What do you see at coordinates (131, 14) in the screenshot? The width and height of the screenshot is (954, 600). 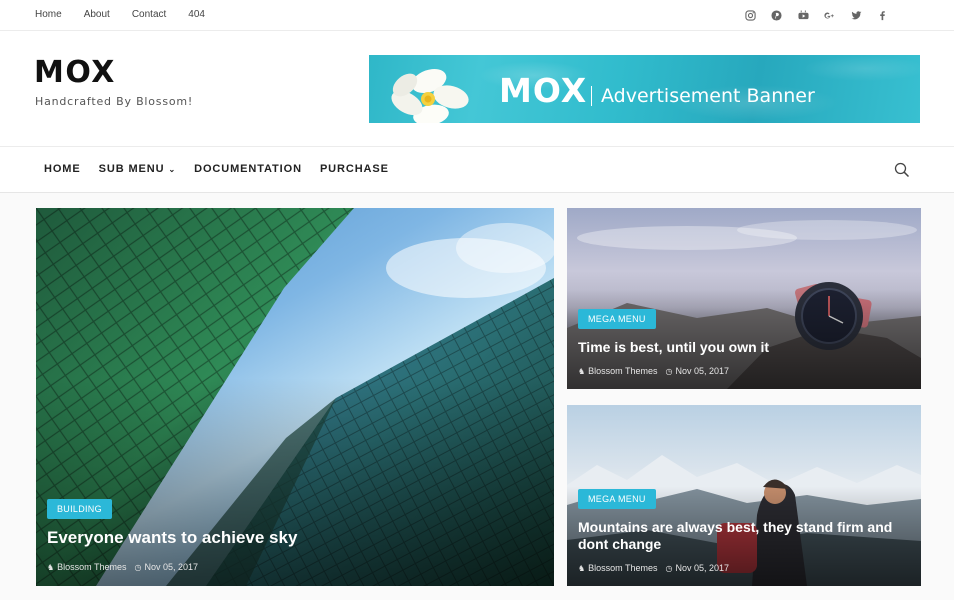 I see `top-navigation: Home About Contact 404` at bounding box center [131, 14].